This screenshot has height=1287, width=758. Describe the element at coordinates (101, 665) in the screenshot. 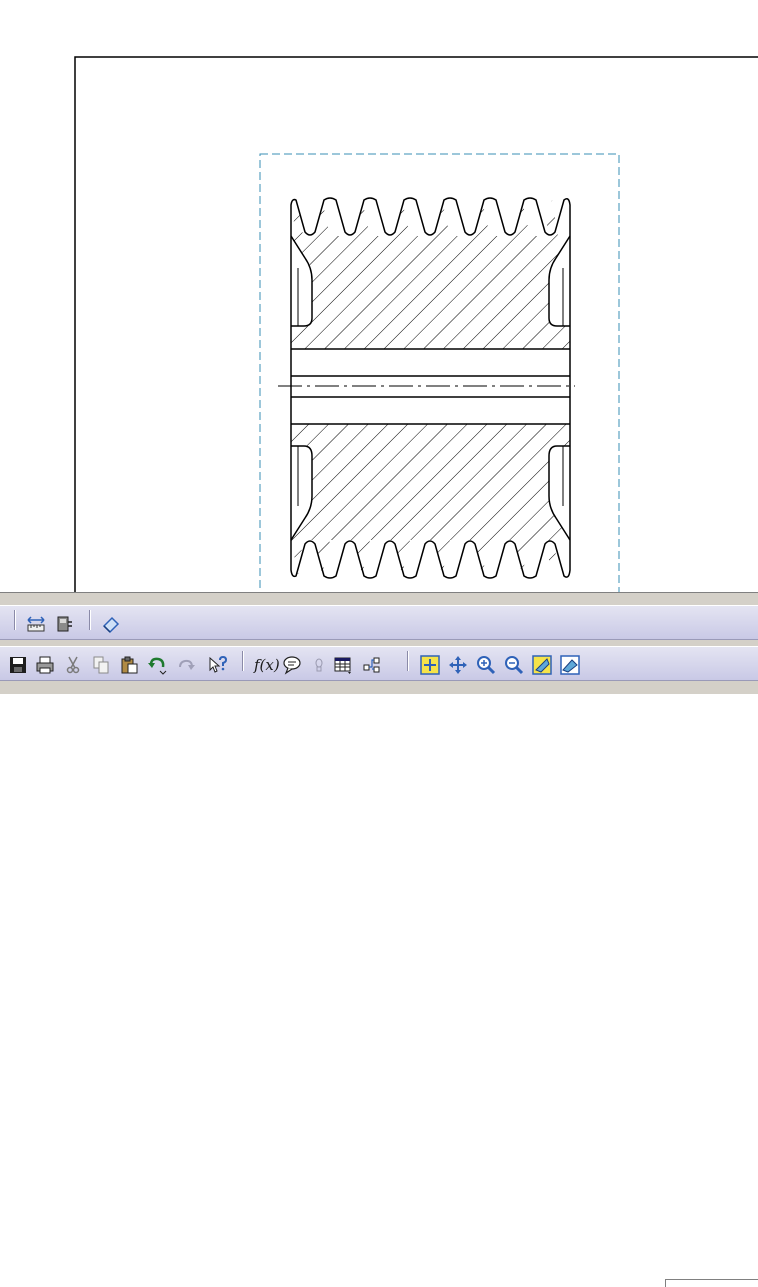

I see `copy-icon` at that location.